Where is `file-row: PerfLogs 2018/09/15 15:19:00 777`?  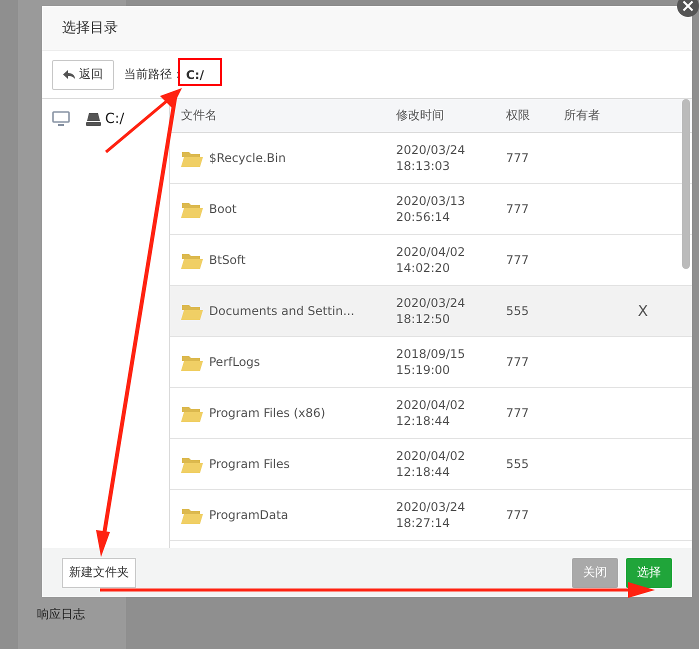
file-row: PerfLogs 2018/09/15 15:19:00 777 is located at coordinates (431, 362).